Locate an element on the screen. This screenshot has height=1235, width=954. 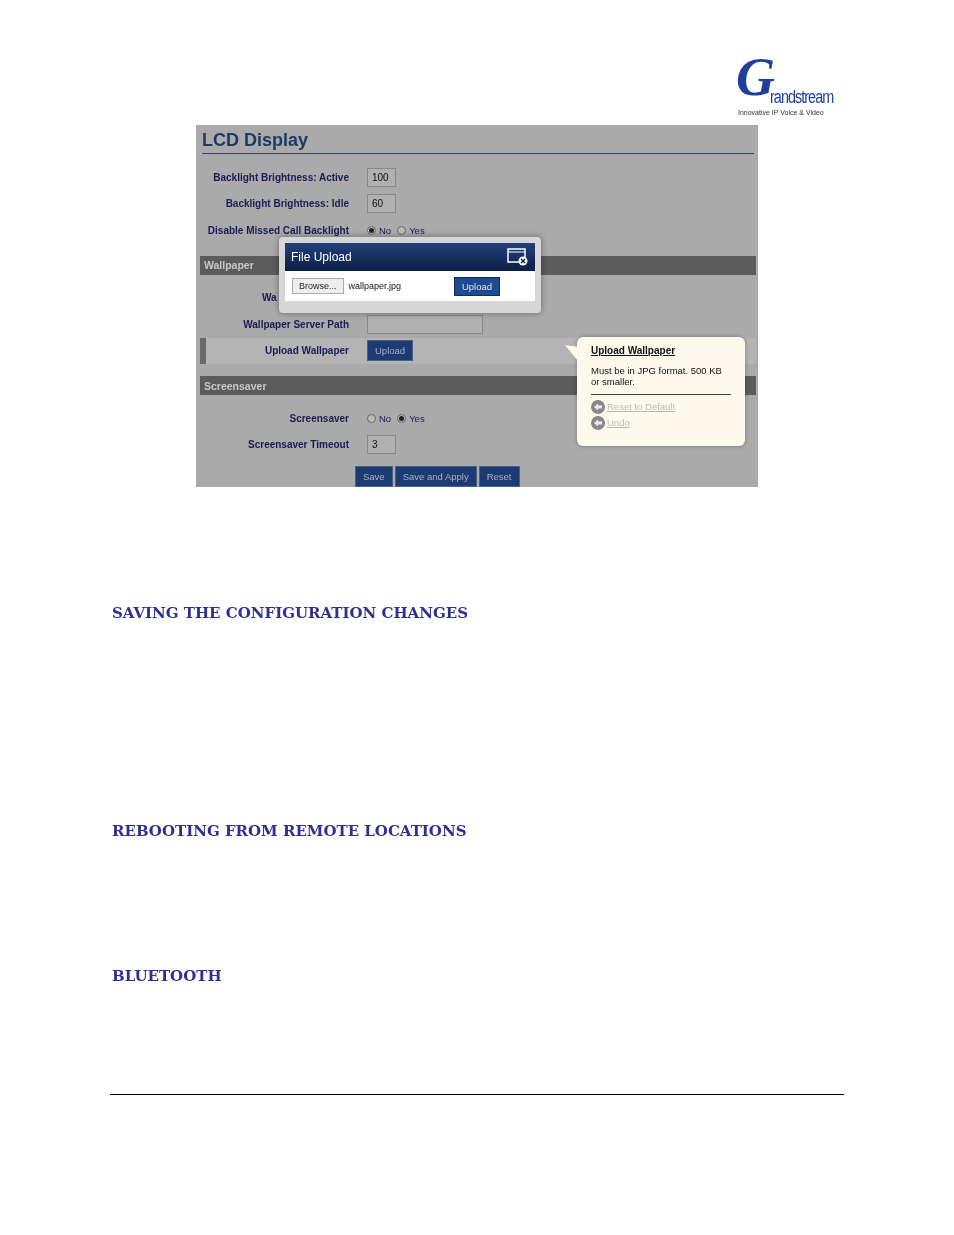
field-label: Screensaver is located at coordinates (318, 418).